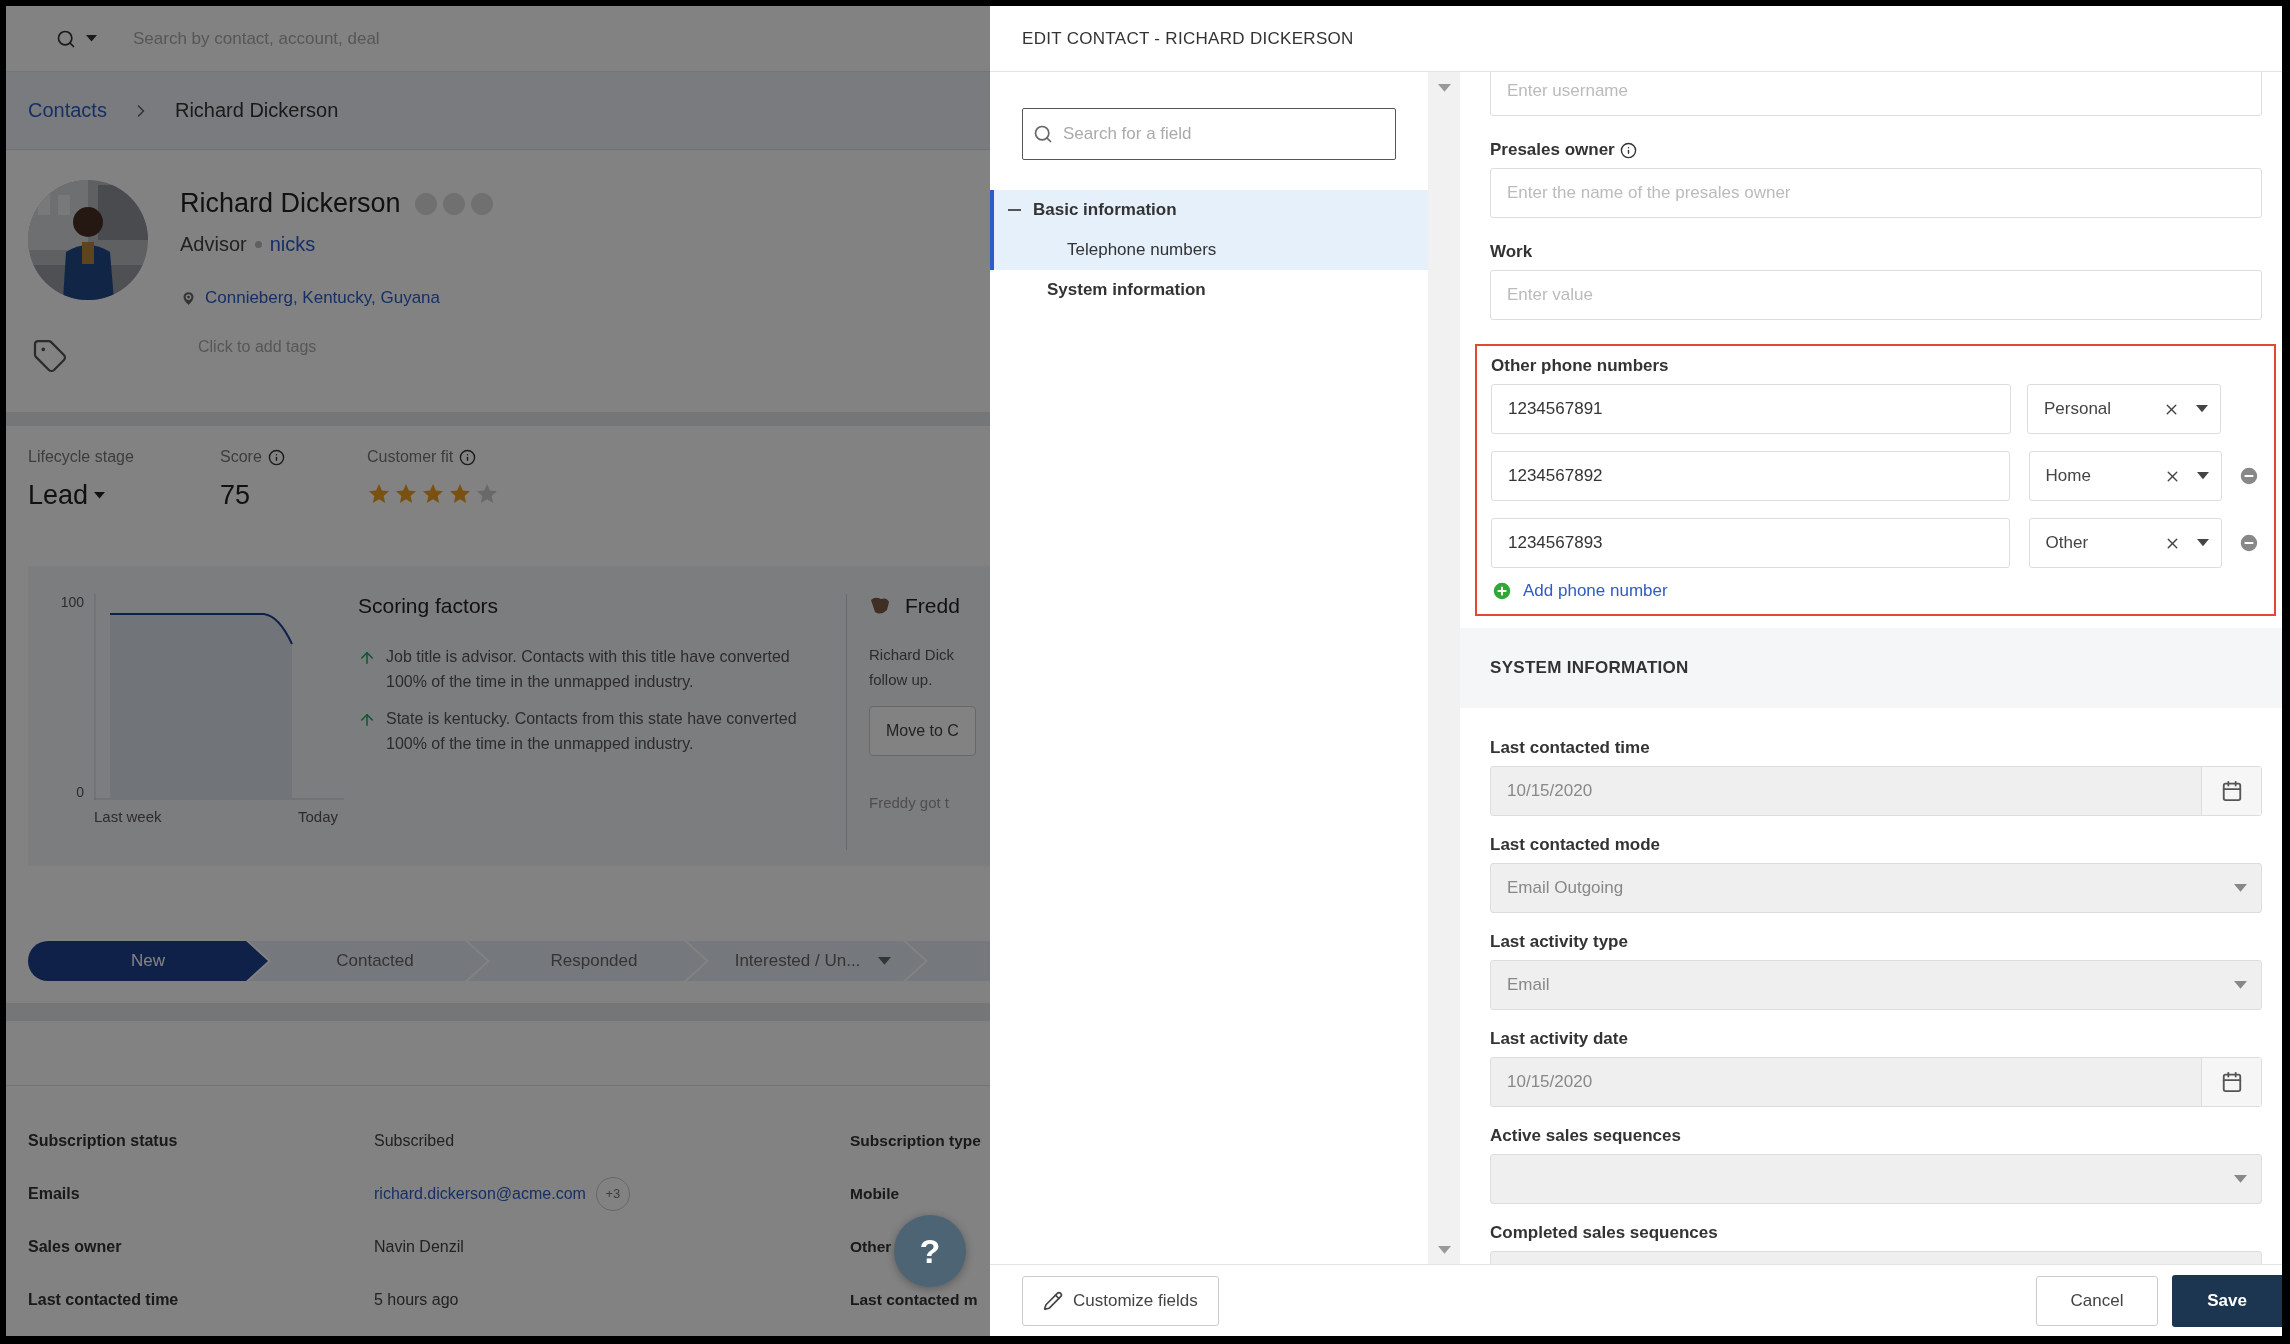 The width and height of the screenshot is (2290, 1344). What do you see at coordinates (1502, 591) in the screenshot?
I see `add-icon` at bounding box center [1502, 591].